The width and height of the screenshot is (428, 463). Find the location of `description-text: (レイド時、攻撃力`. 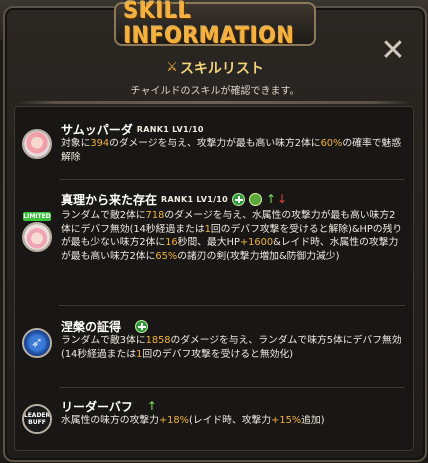

description-text: (レイド時、攻撃力 is located at coordinates (230, 420).